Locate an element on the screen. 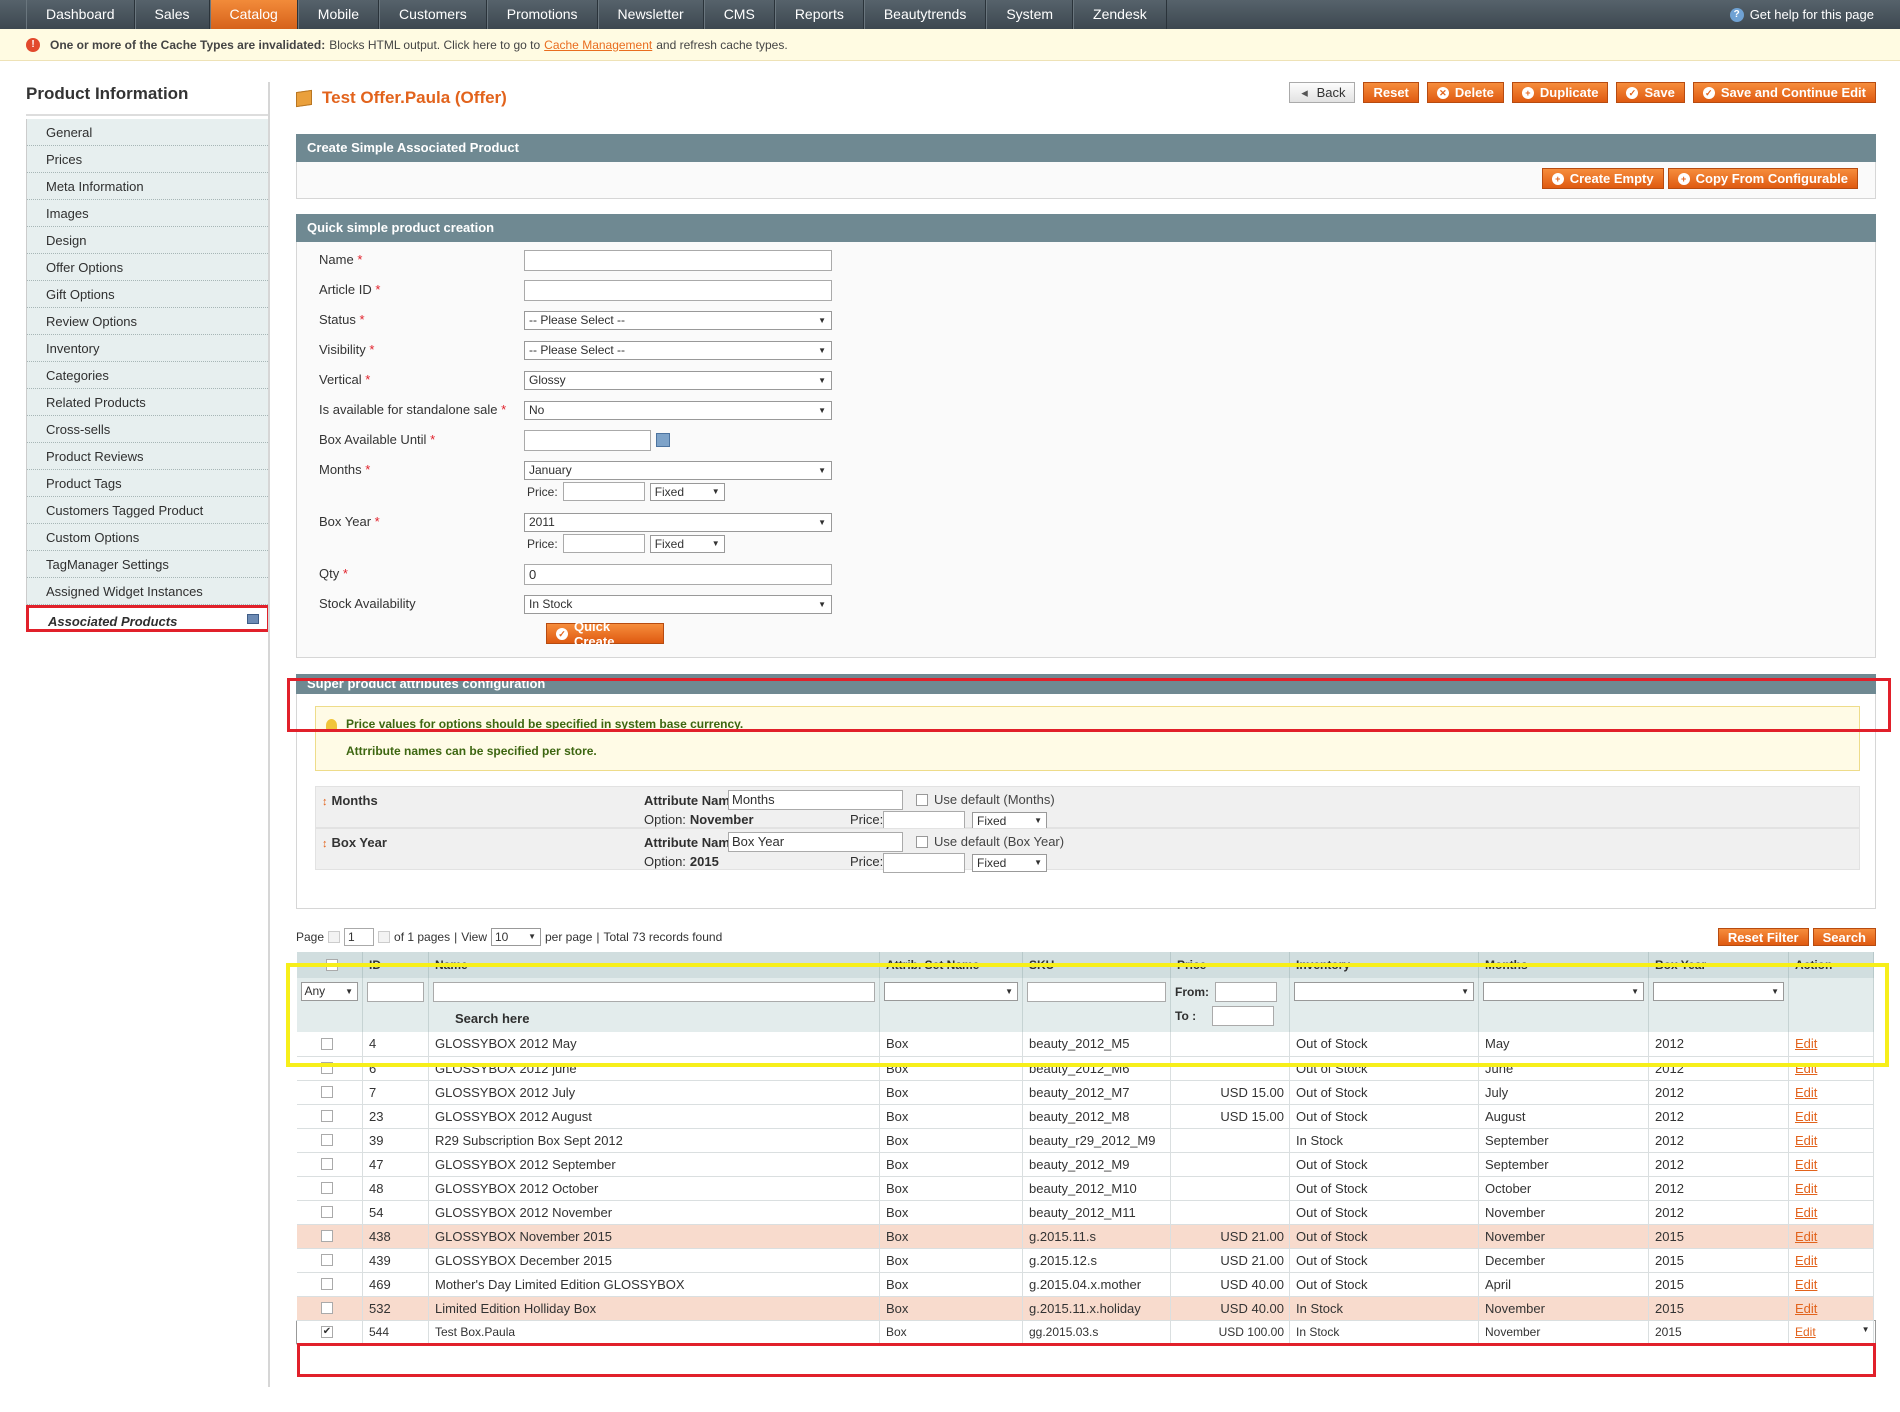 The width and height of the screenshot is (1900, 1412). name-input is located at coordinates (678, 260).